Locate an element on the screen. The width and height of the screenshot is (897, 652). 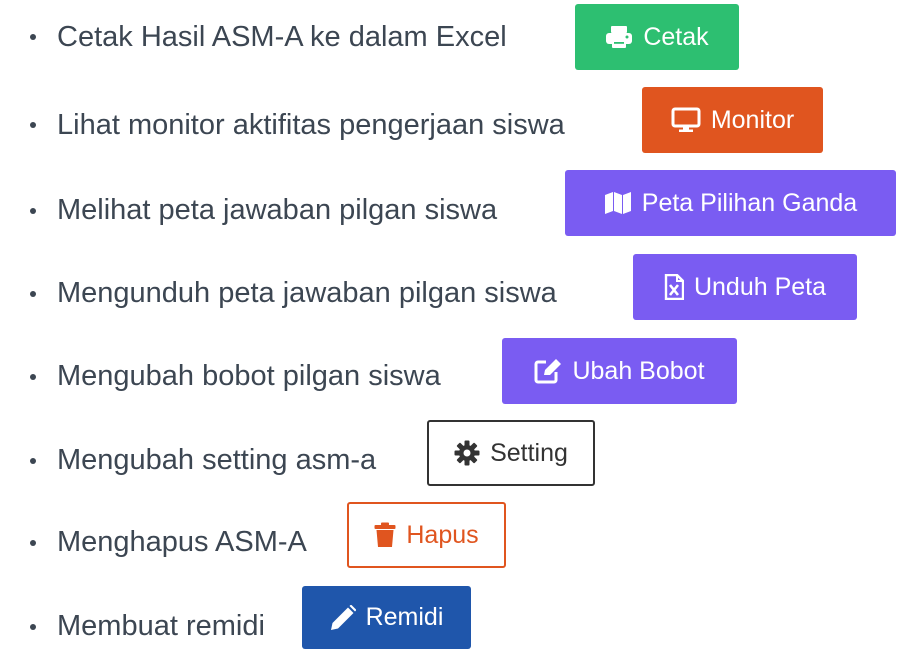
monitor-button: Monitor is located at coordinates (732, 120).